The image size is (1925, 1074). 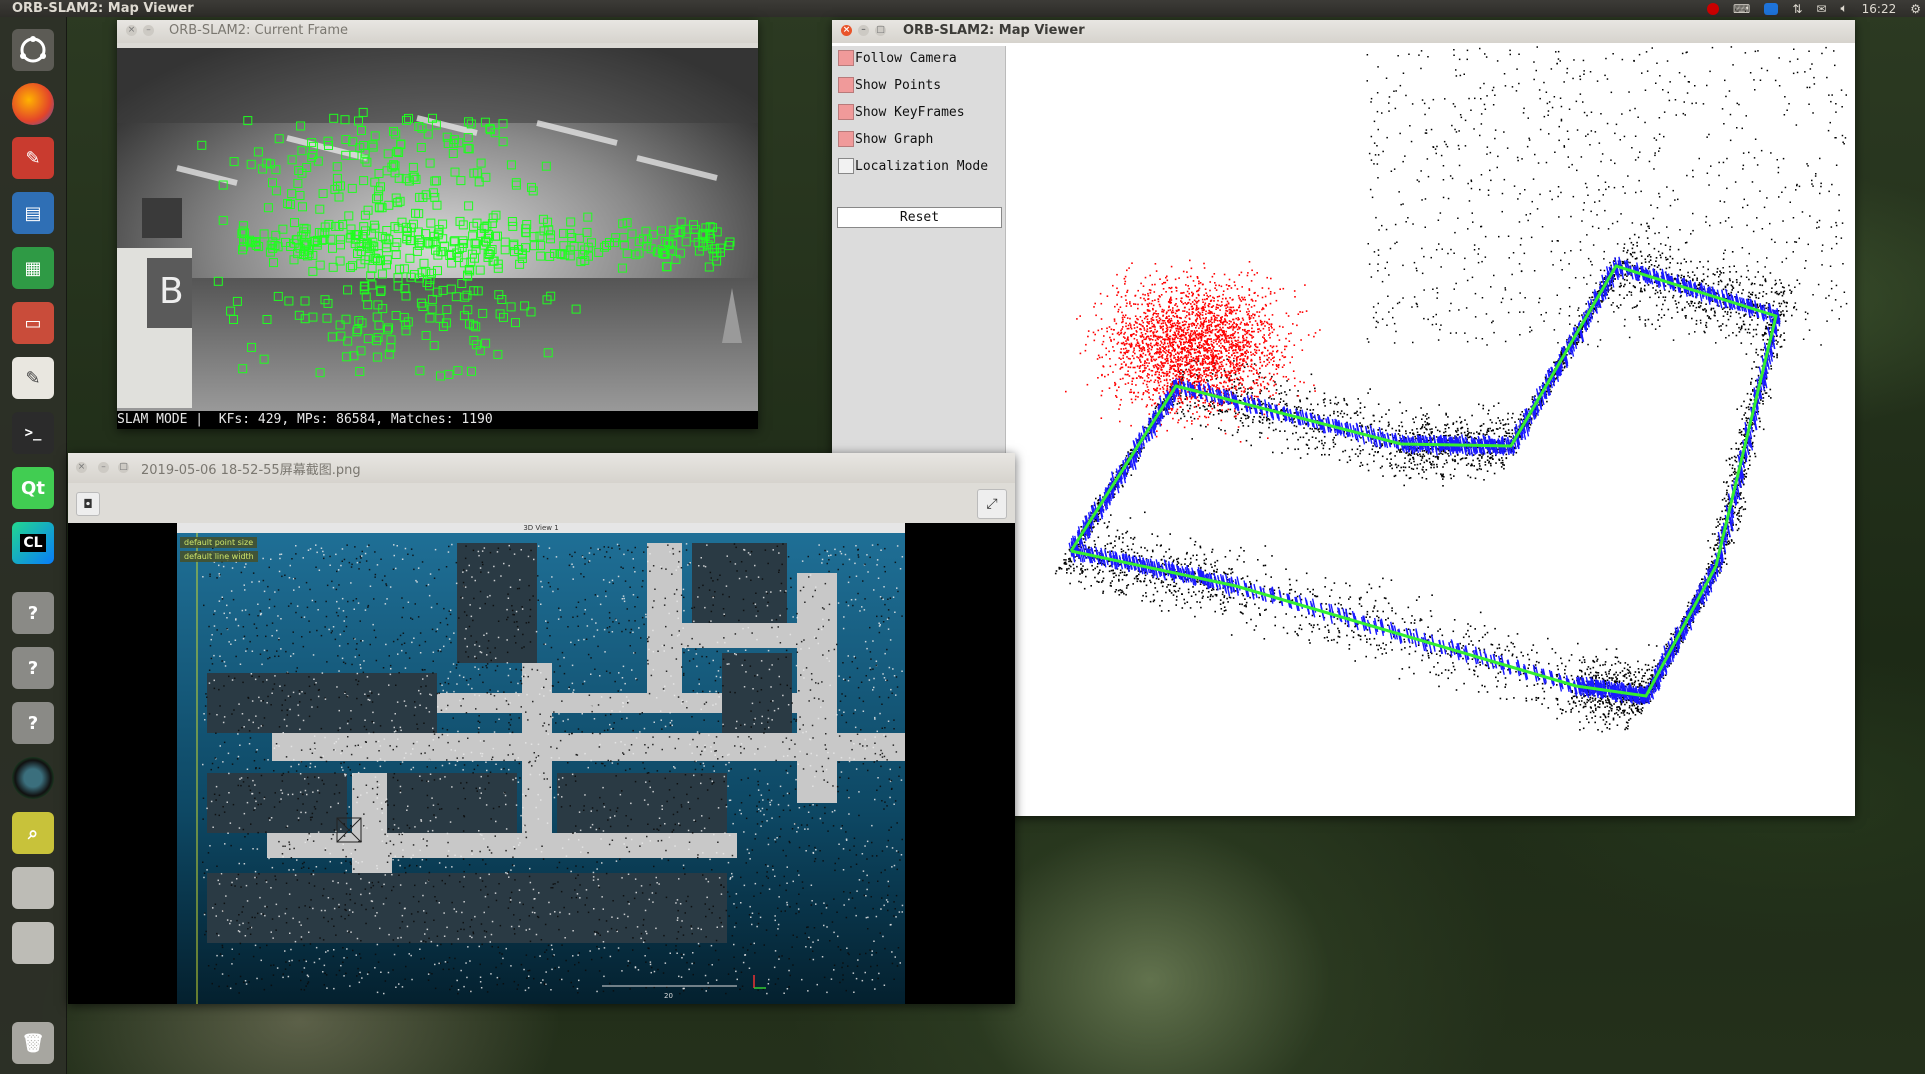 I want to click on viewer-toolbar: ◘ ⤢, so click(x=541, y=503).